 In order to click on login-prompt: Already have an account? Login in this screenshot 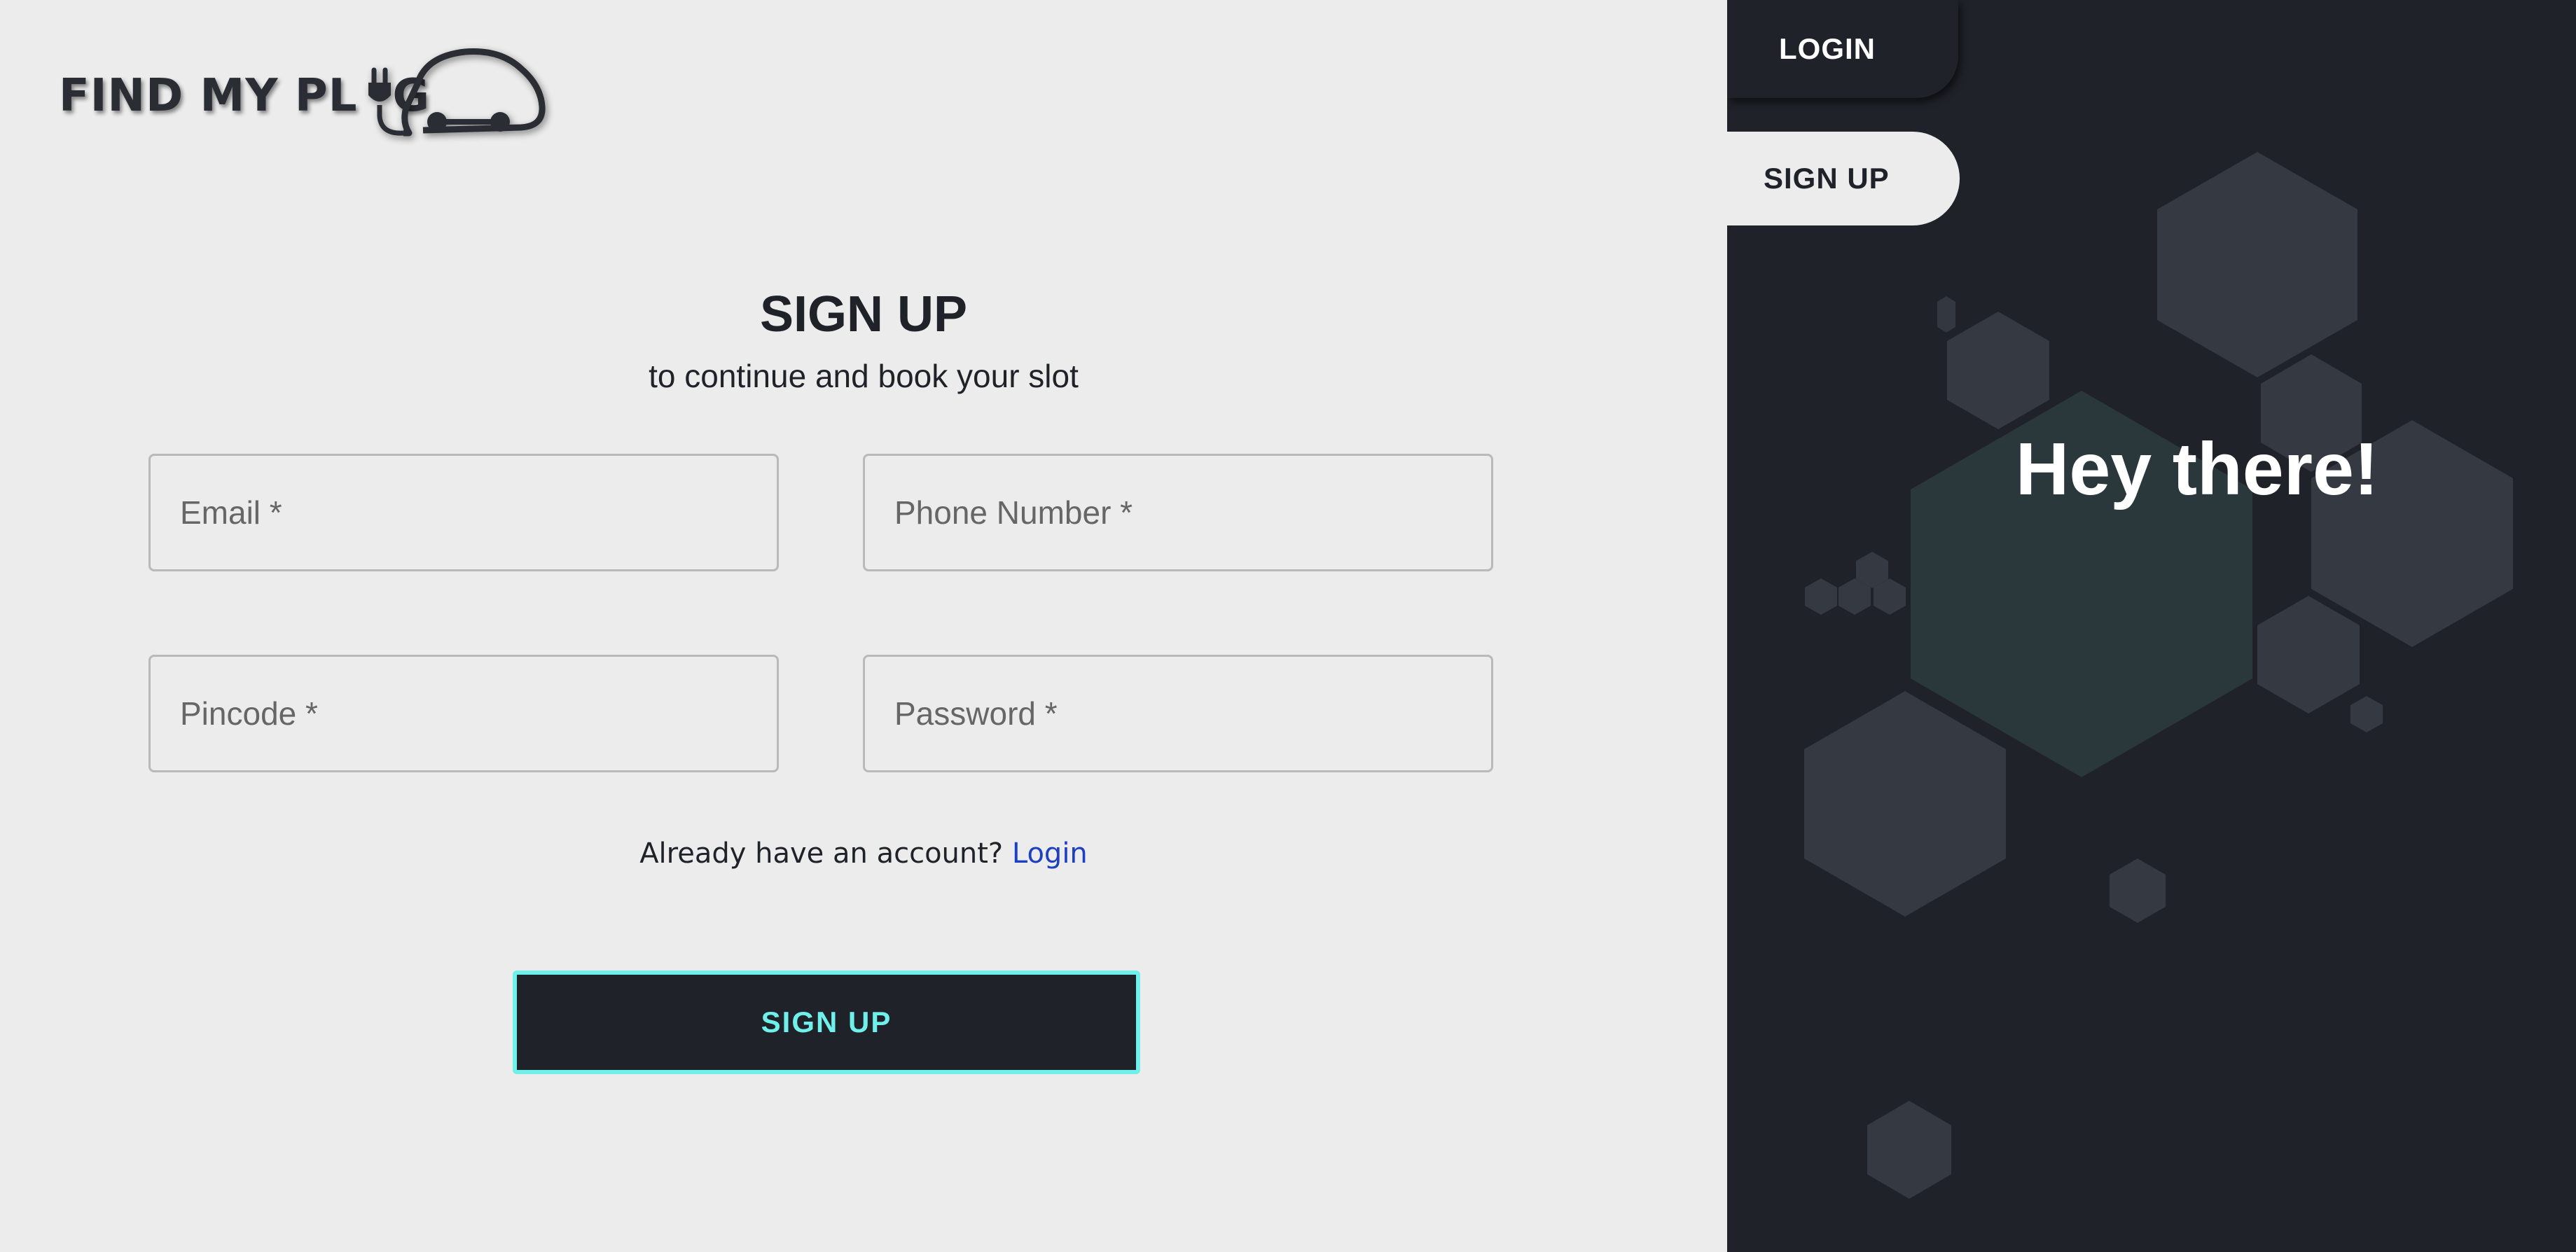, I will do `click(863, 853)`.